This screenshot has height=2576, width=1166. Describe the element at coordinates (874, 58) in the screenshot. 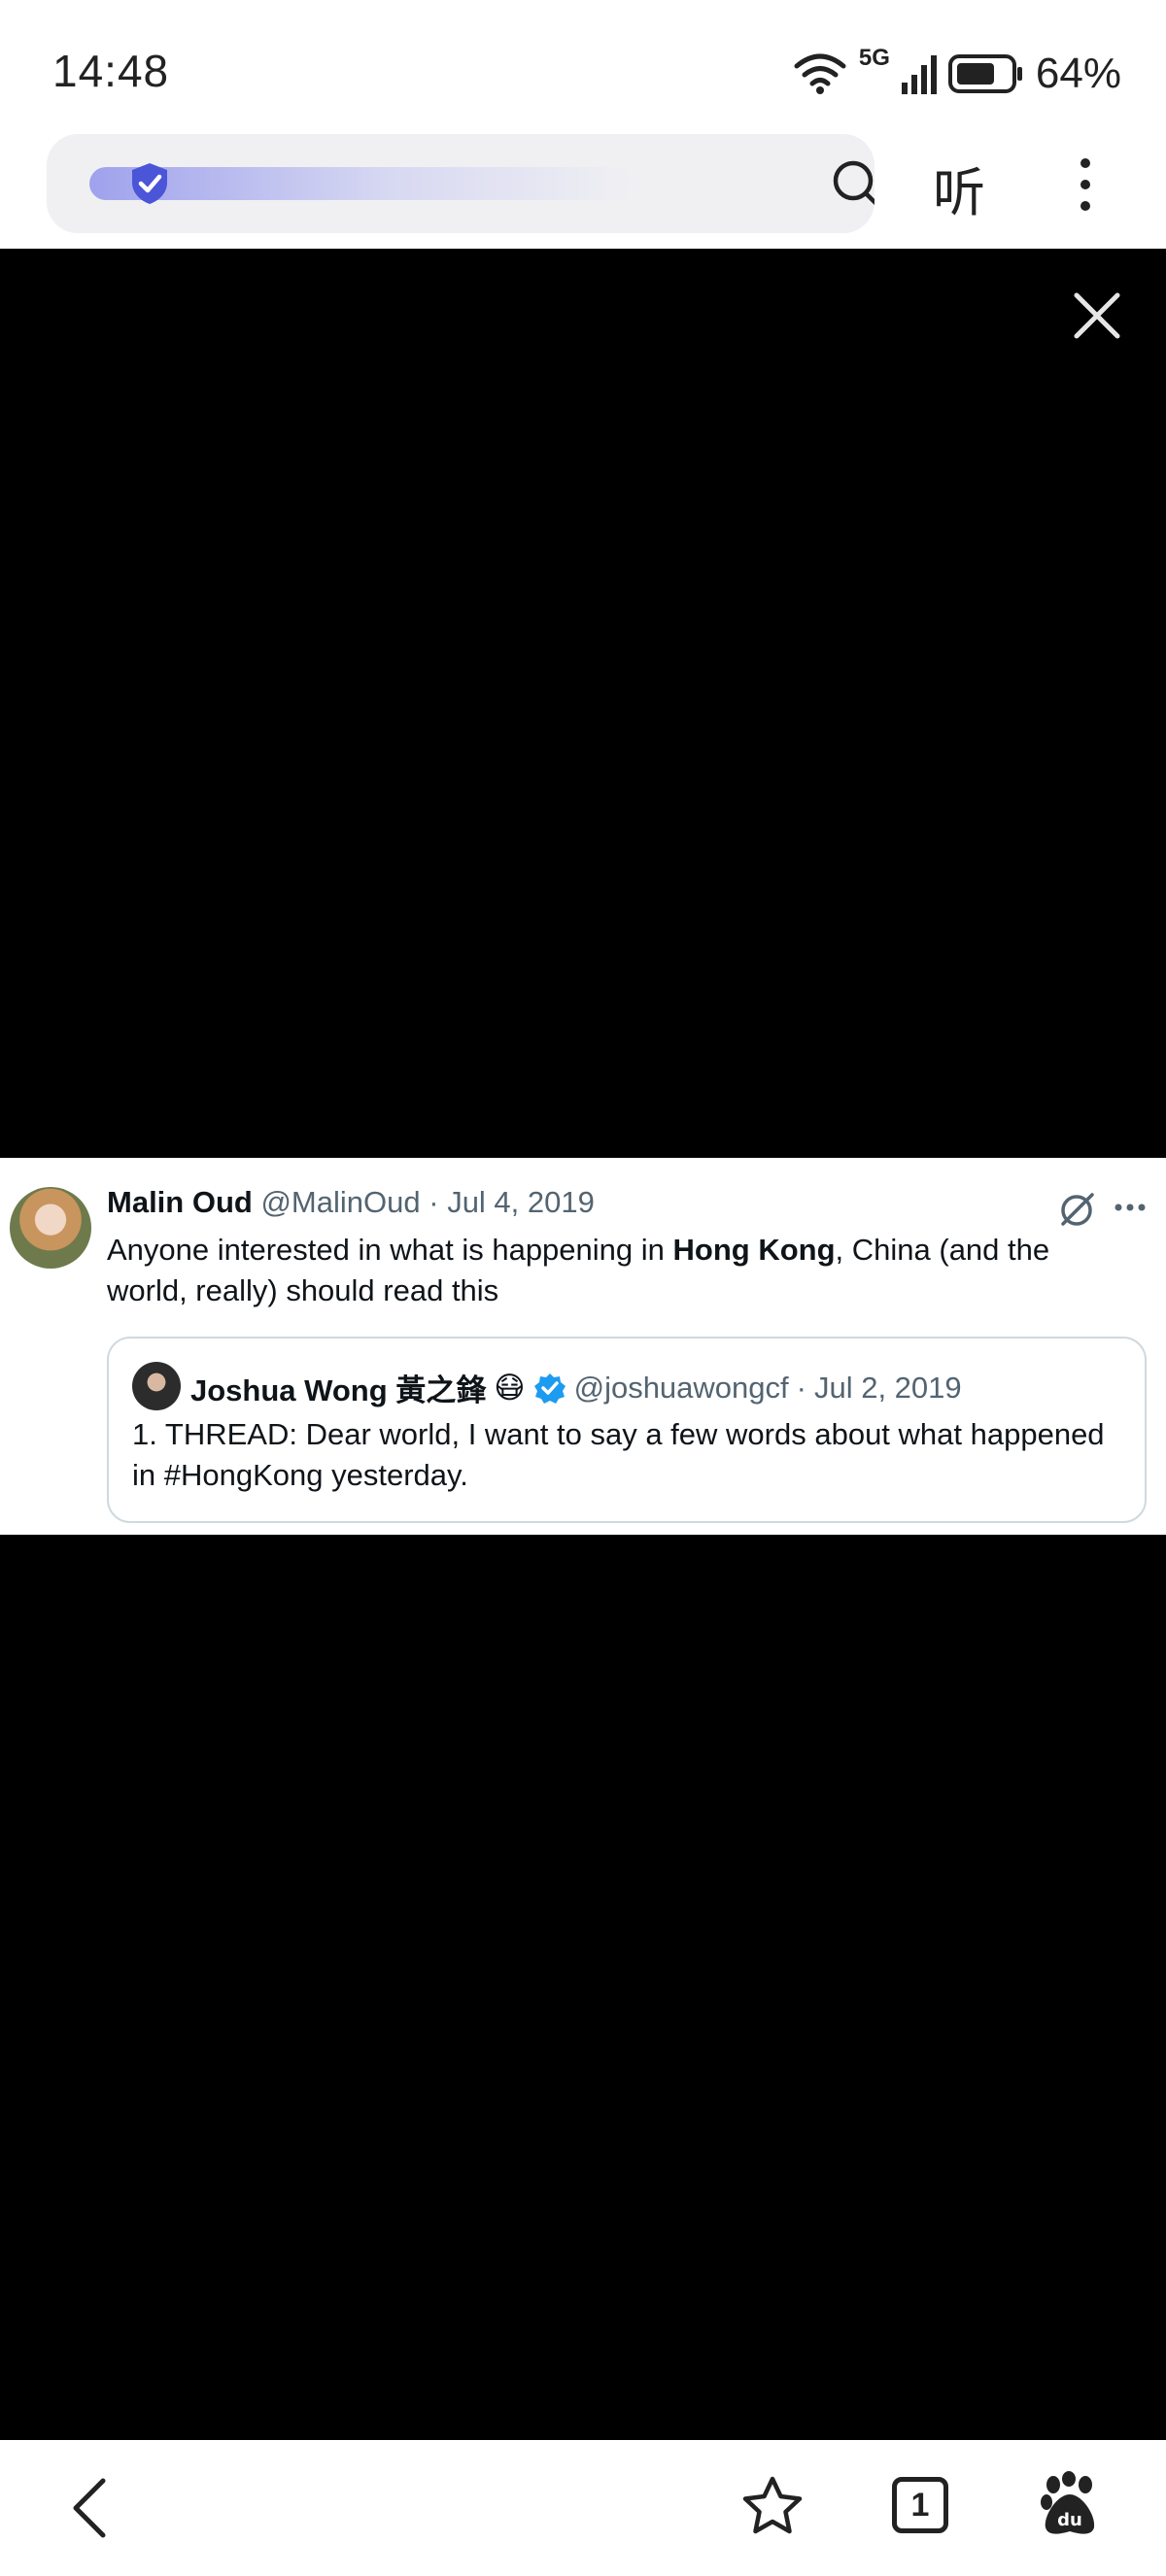

I see `network-type: 5G` at that location.